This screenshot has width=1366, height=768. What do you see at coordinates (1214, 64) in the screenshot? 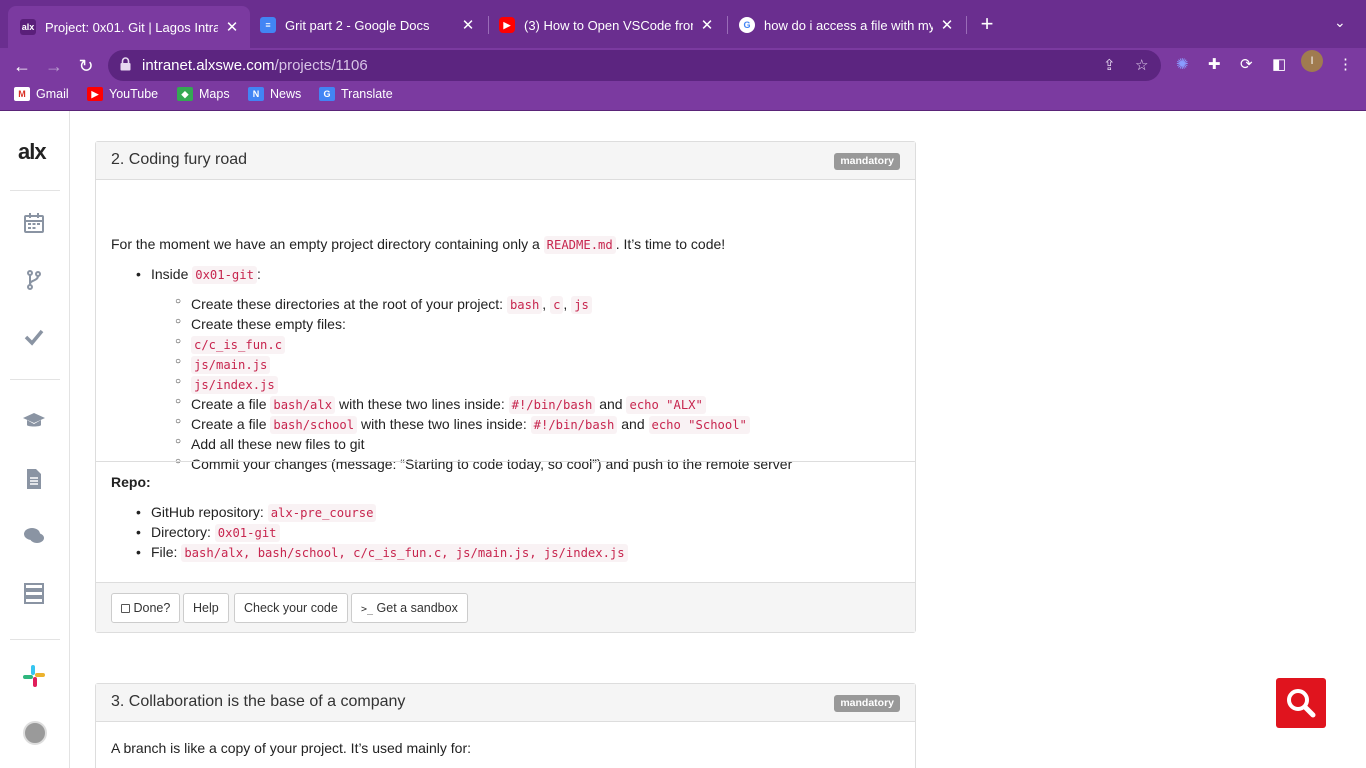
I see `extensions-puzzle-icon: ✚` at bounding box center [1214, 64].